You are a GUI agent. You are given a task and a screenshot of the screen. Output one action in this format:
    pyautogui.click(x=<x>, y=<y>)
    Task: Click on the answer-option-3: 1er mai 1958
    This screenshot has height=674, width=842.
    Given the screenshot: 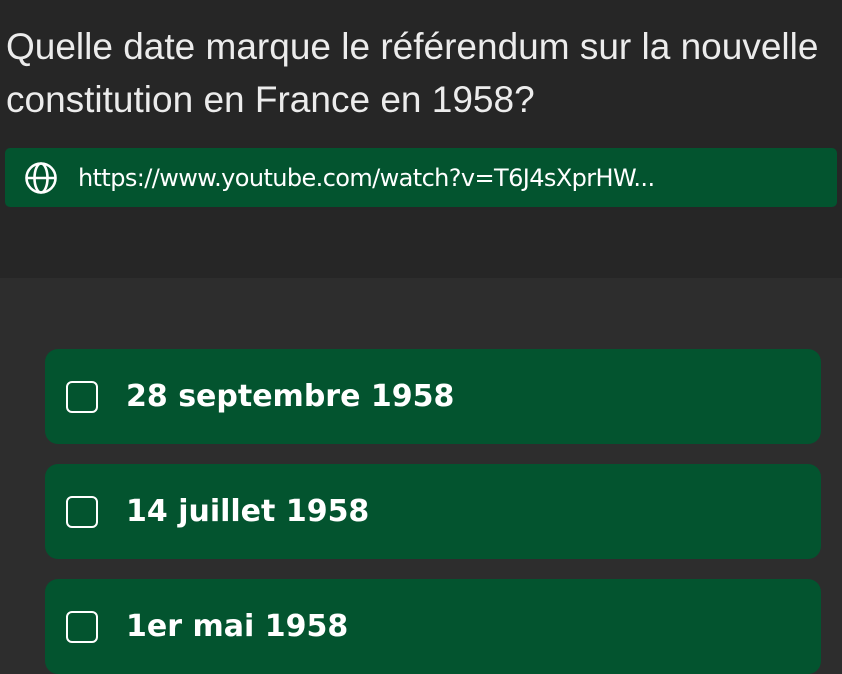 What is the action you would take?
    pyautogui.click(x=433, y=626)
    